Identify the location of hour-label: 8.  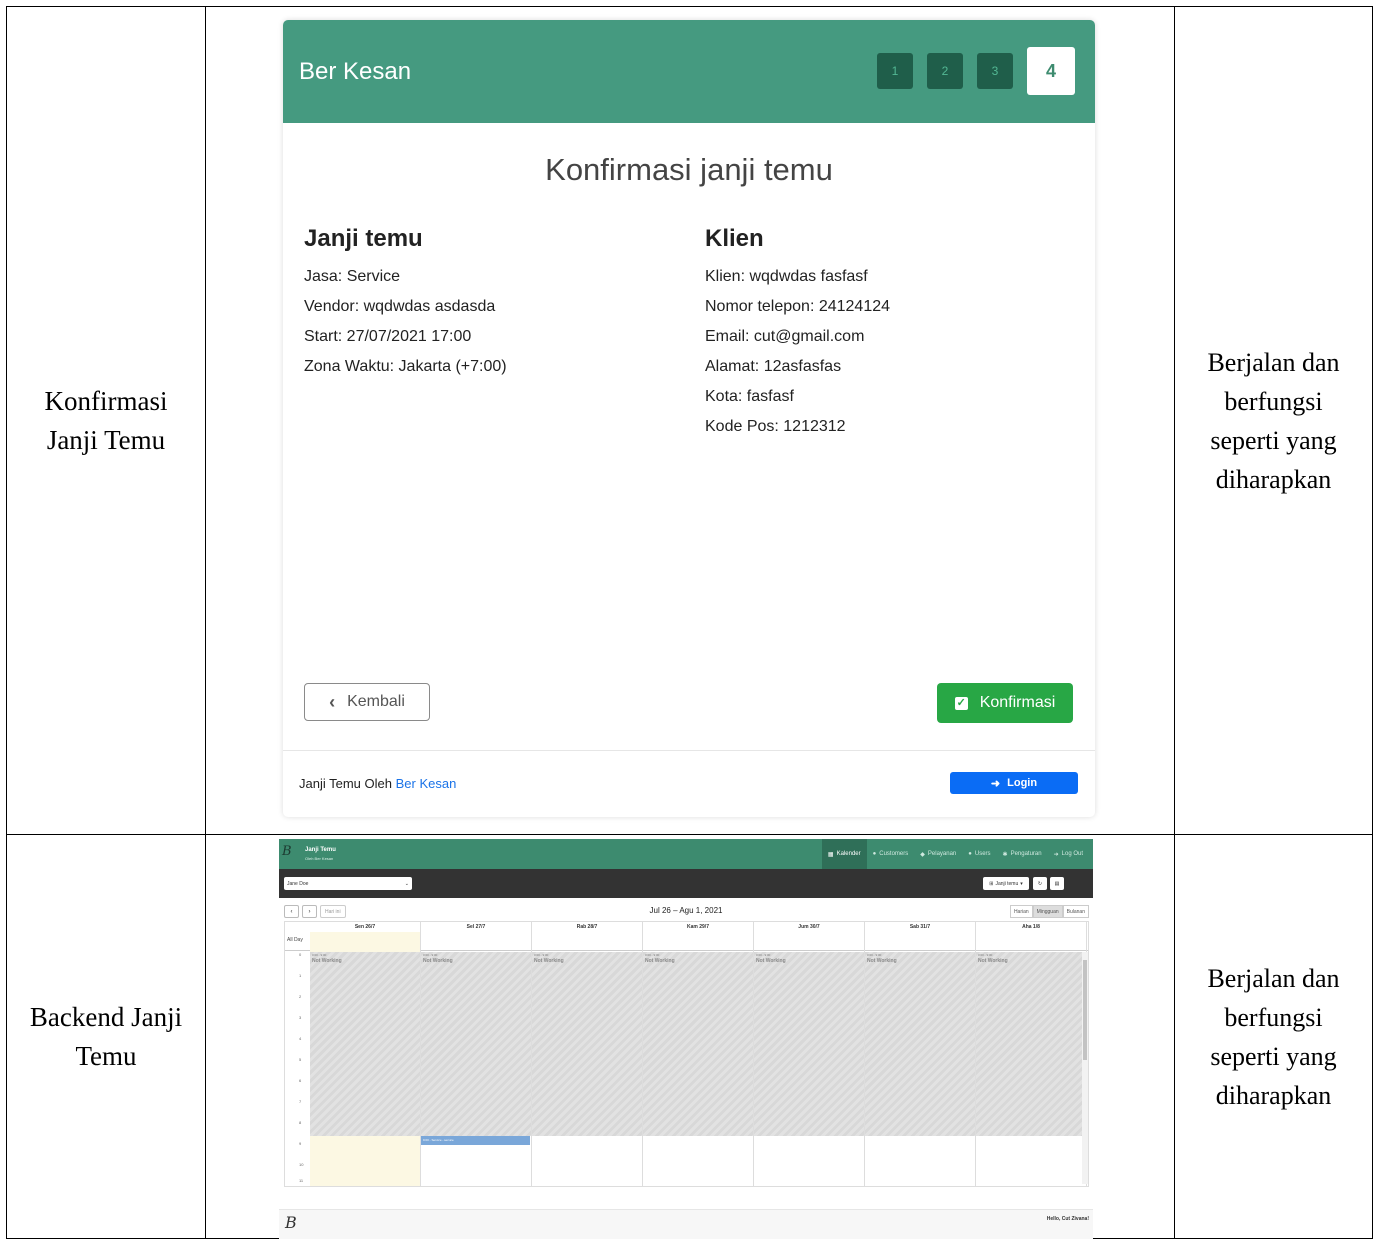
(300, 1122).